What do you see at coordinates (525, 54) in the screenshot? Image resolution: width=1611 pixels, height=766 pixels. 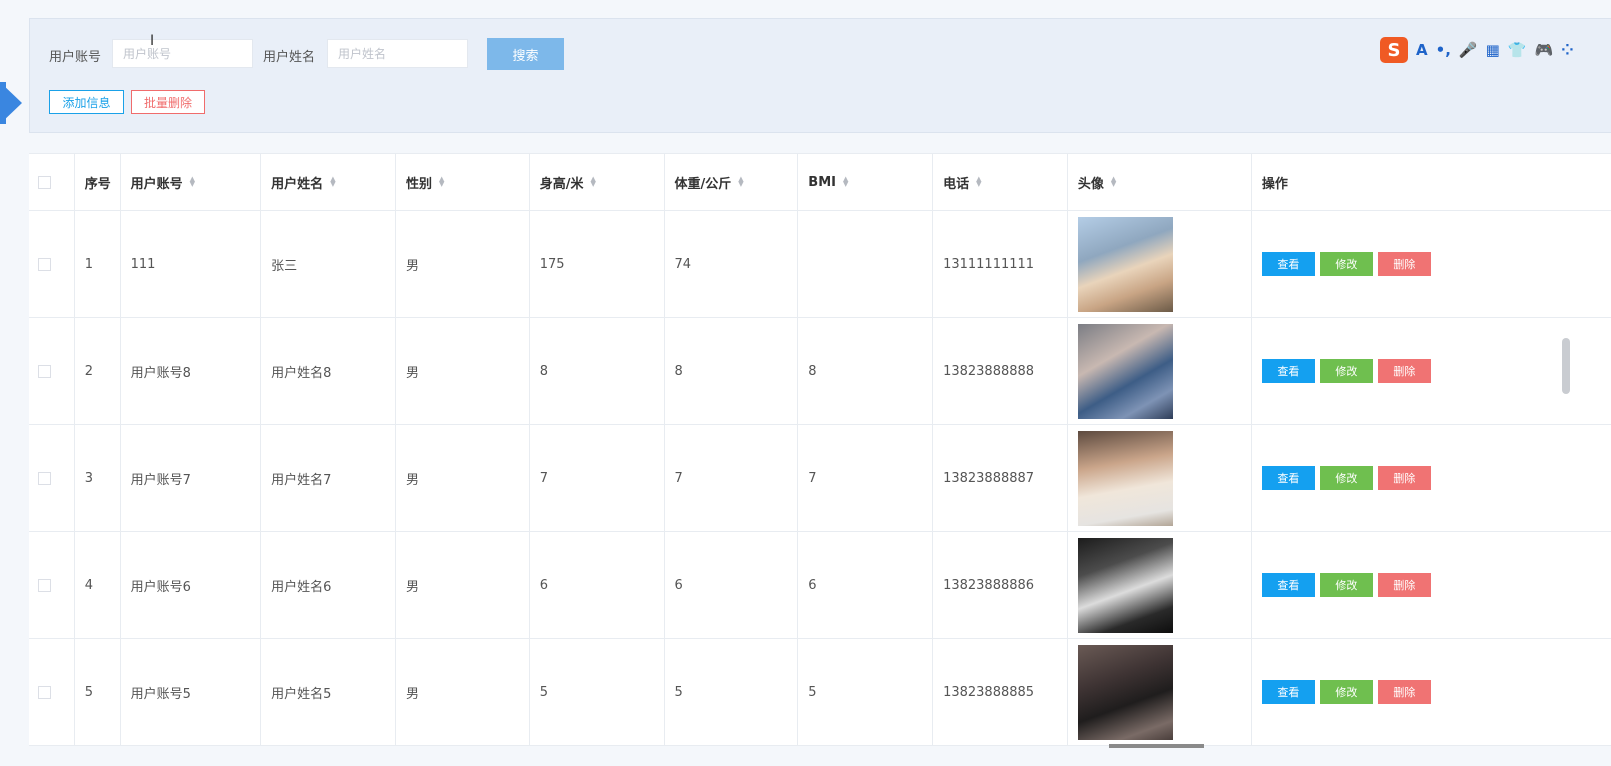 I see `search-button: 搜索` at bounding box center [525, 54].